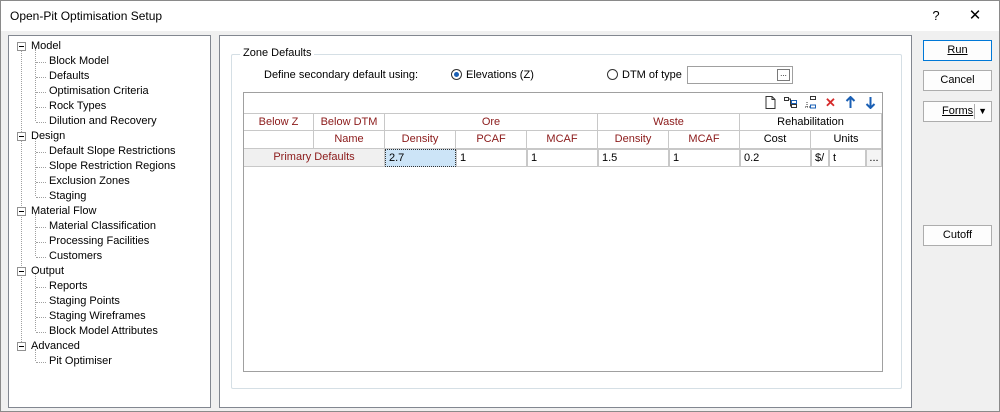 The width and height of the screenshot is (1000, 412). What do you see at coordinates (279, 140) in the screenshot?
I see `header-blank` at bounding box center [279, 140].